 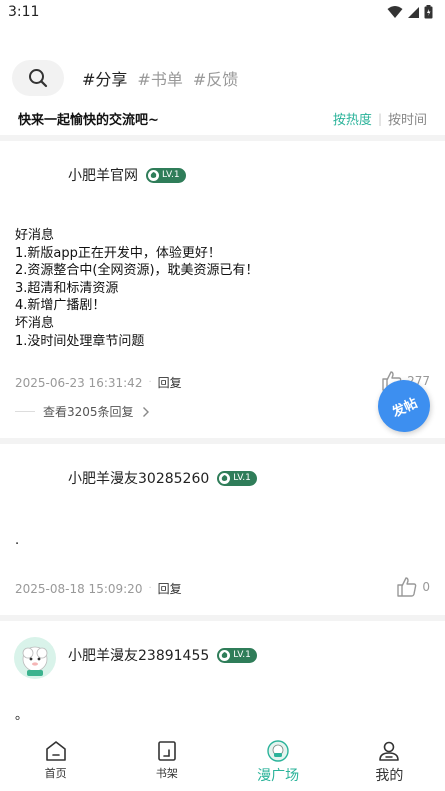 I want to click on view-replies-link: 查看3205条回复, so click(x=82, y=411).